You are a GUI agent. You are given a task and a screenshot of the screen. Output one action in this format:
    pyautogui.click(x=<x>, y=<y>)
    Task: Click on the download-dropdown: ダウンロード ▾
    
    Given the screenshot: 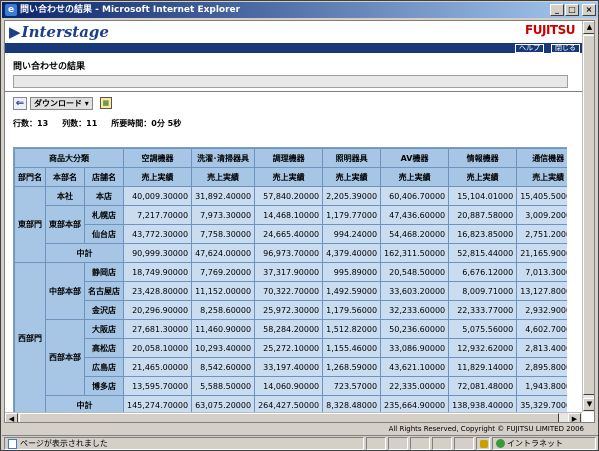 What is the action you would take?
    pyautogui.click(x=61, y=103)
    